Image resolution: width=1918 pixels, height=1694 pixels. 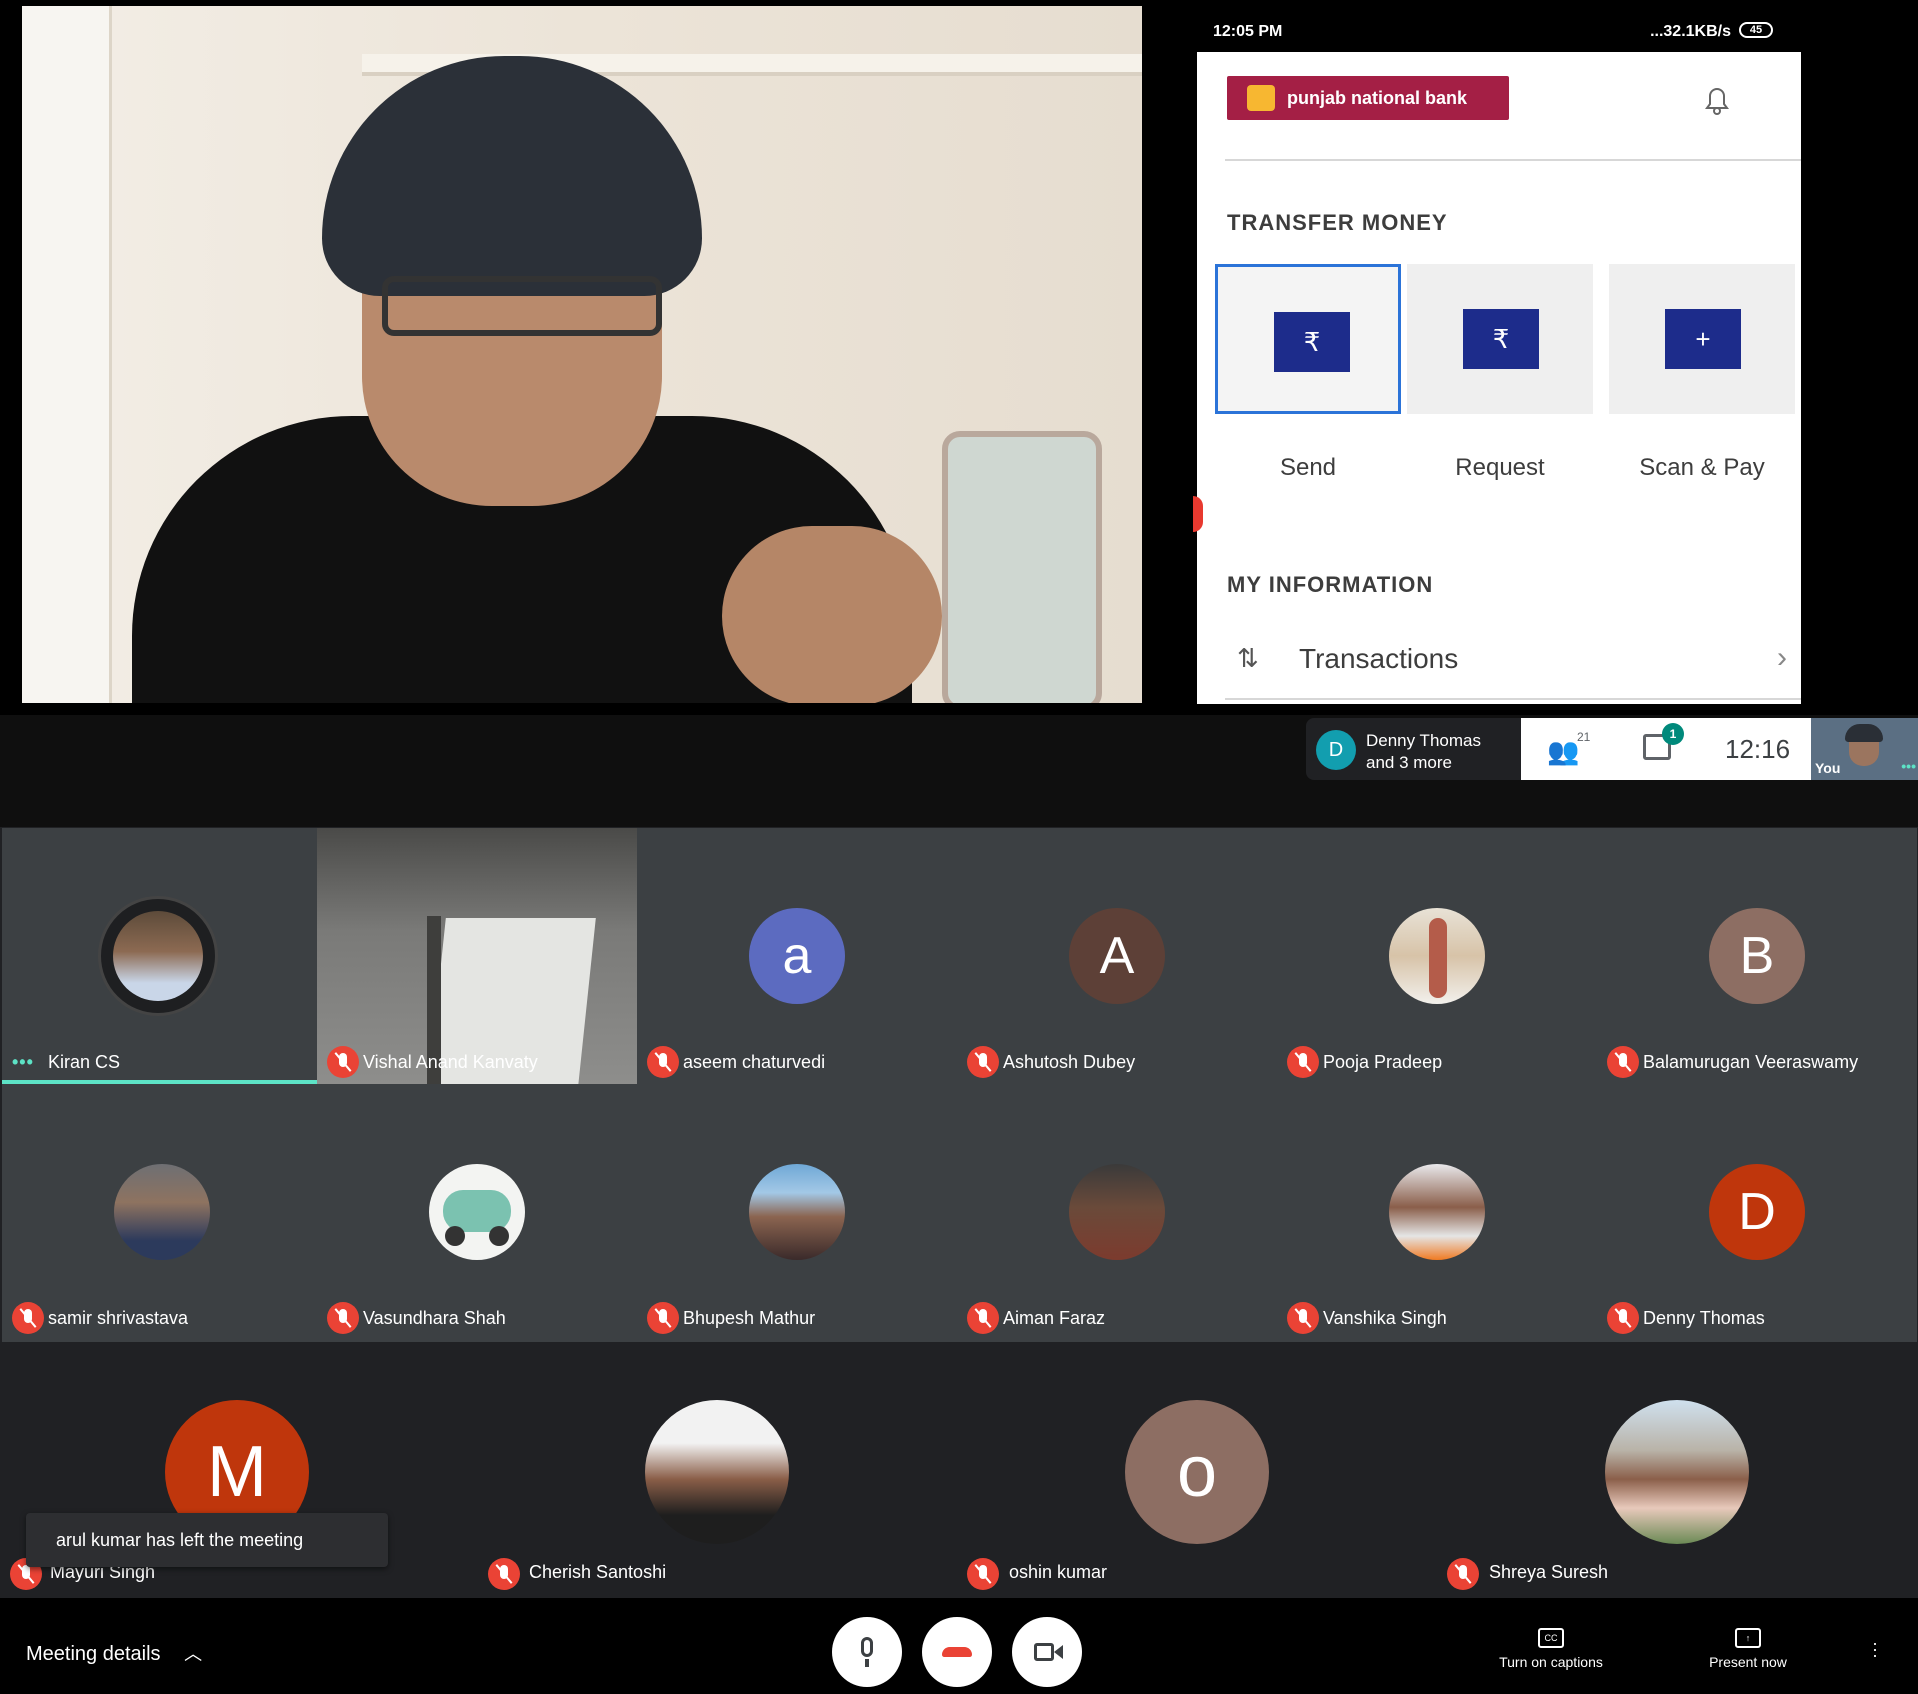 I want to click on participant-name: Ashutosh Dubey, so click(x=1069, y=1062).